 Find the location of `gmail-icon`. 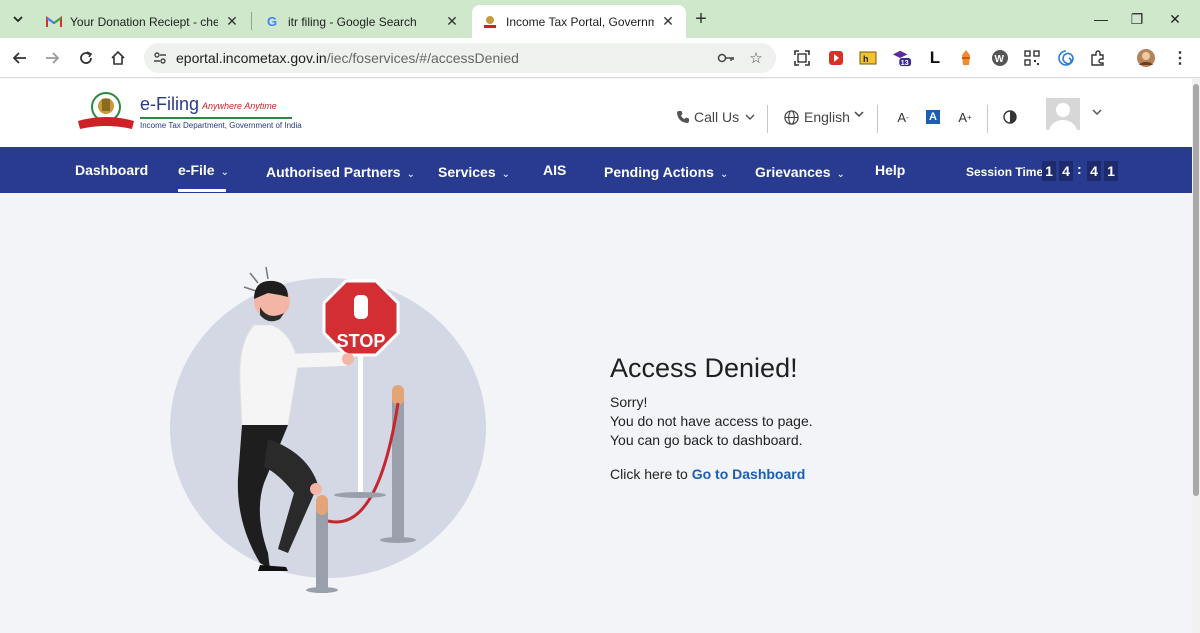

gmail-icon is located at coordinates (54, 22).